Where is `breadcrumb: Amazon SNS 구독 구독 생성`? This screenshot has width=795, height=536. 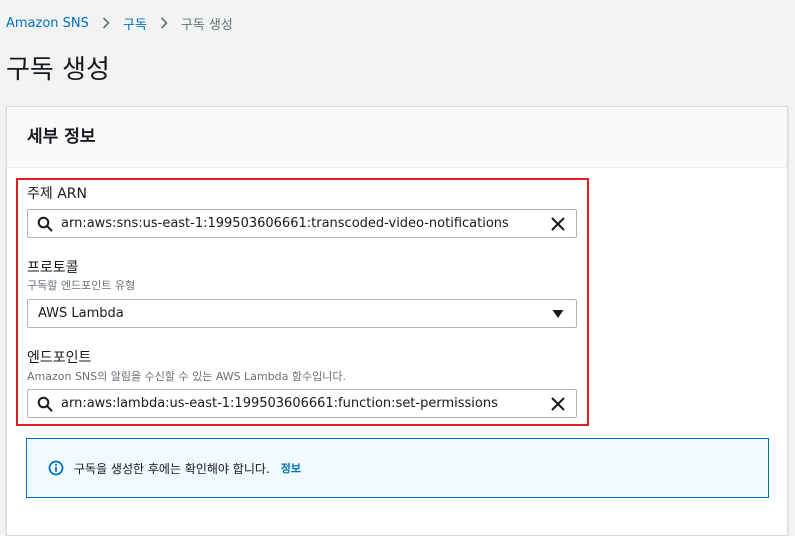
breadcrumb: Amazon SNS 구독 구독 생성 is located at coordinates (119, 23).